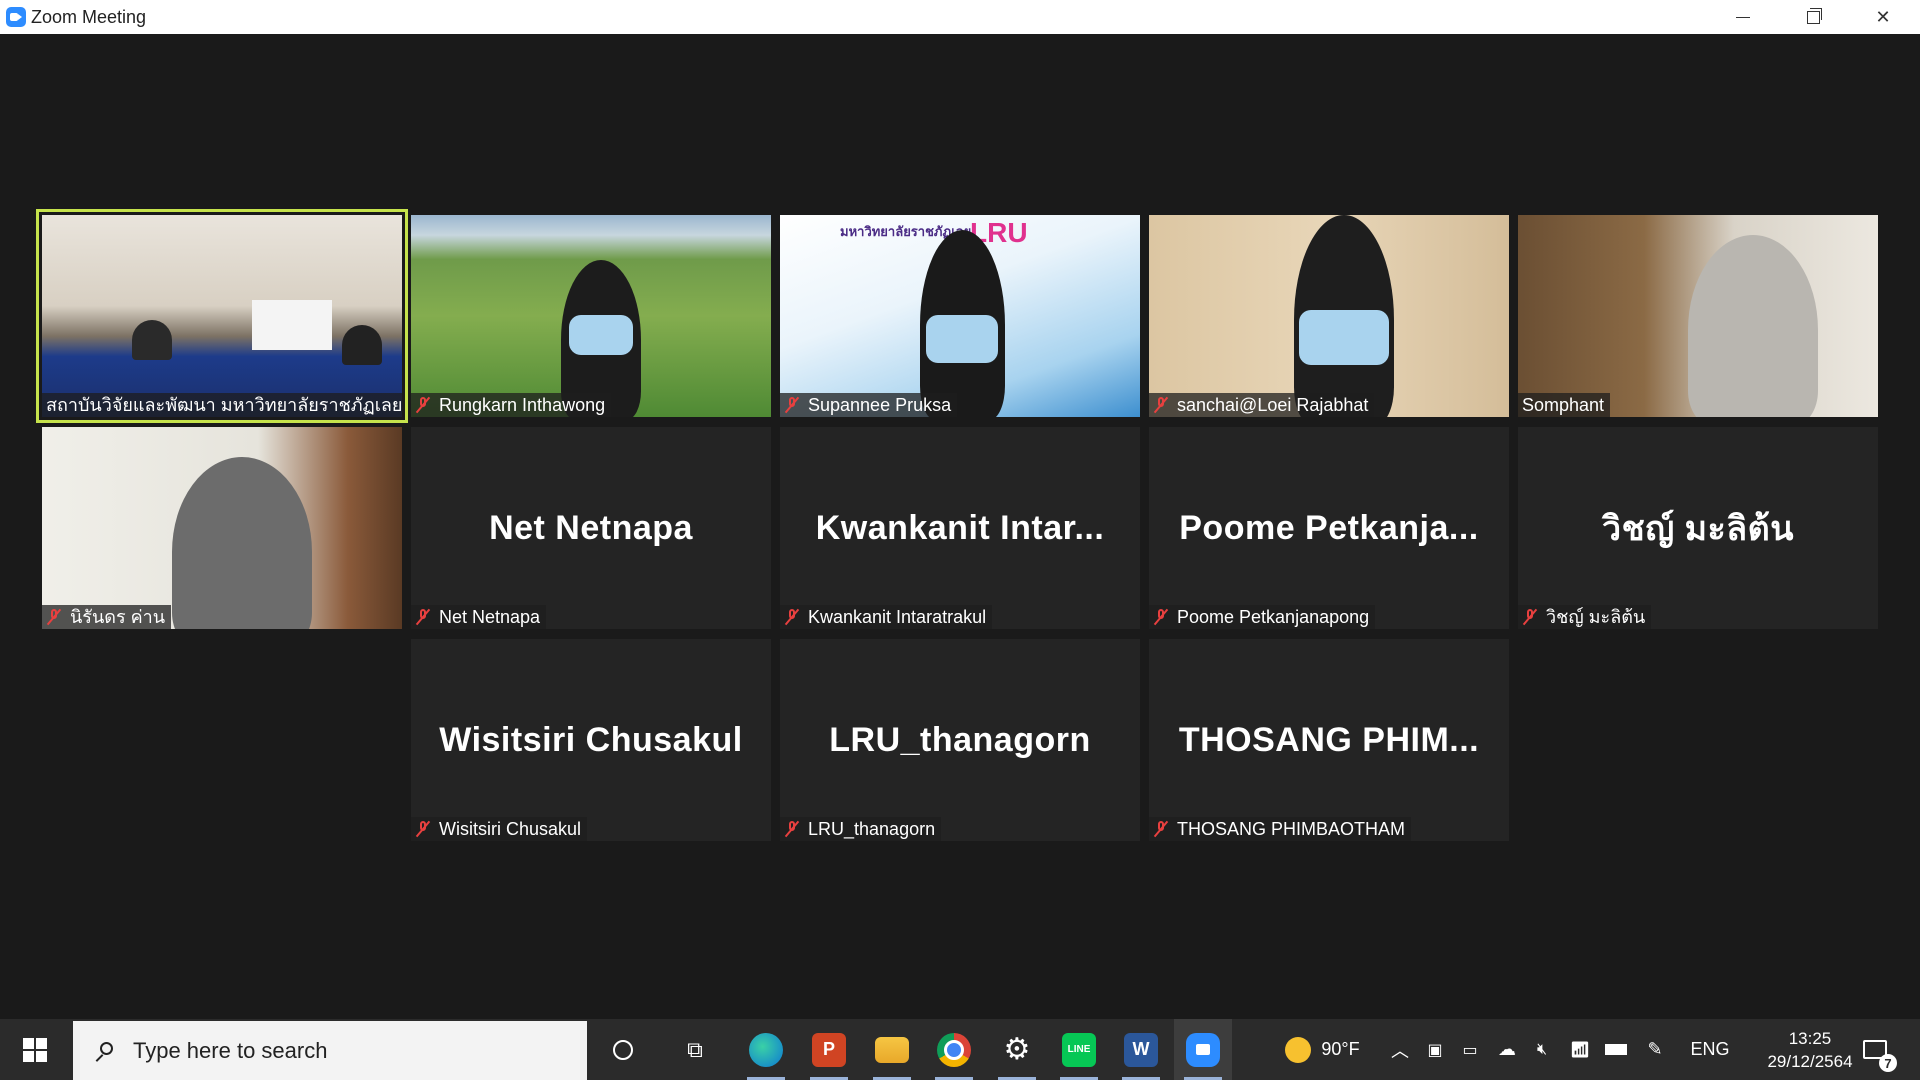  What do you see at coordinates (872, 829) in the screenshot?
I see `participant-name: LRU_thanagorn` at bounding box center [872, 829].